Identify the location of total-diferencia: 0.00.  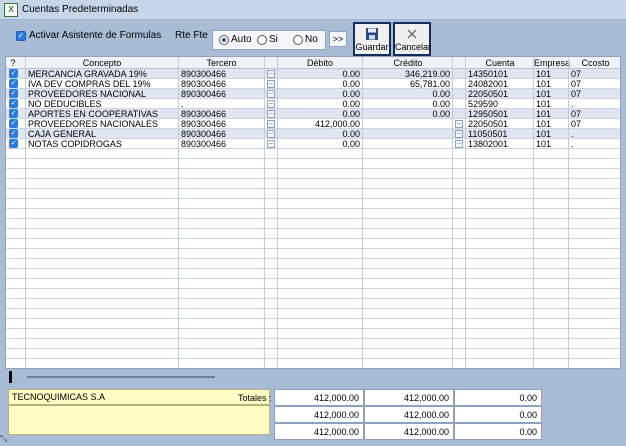
(498, 397).